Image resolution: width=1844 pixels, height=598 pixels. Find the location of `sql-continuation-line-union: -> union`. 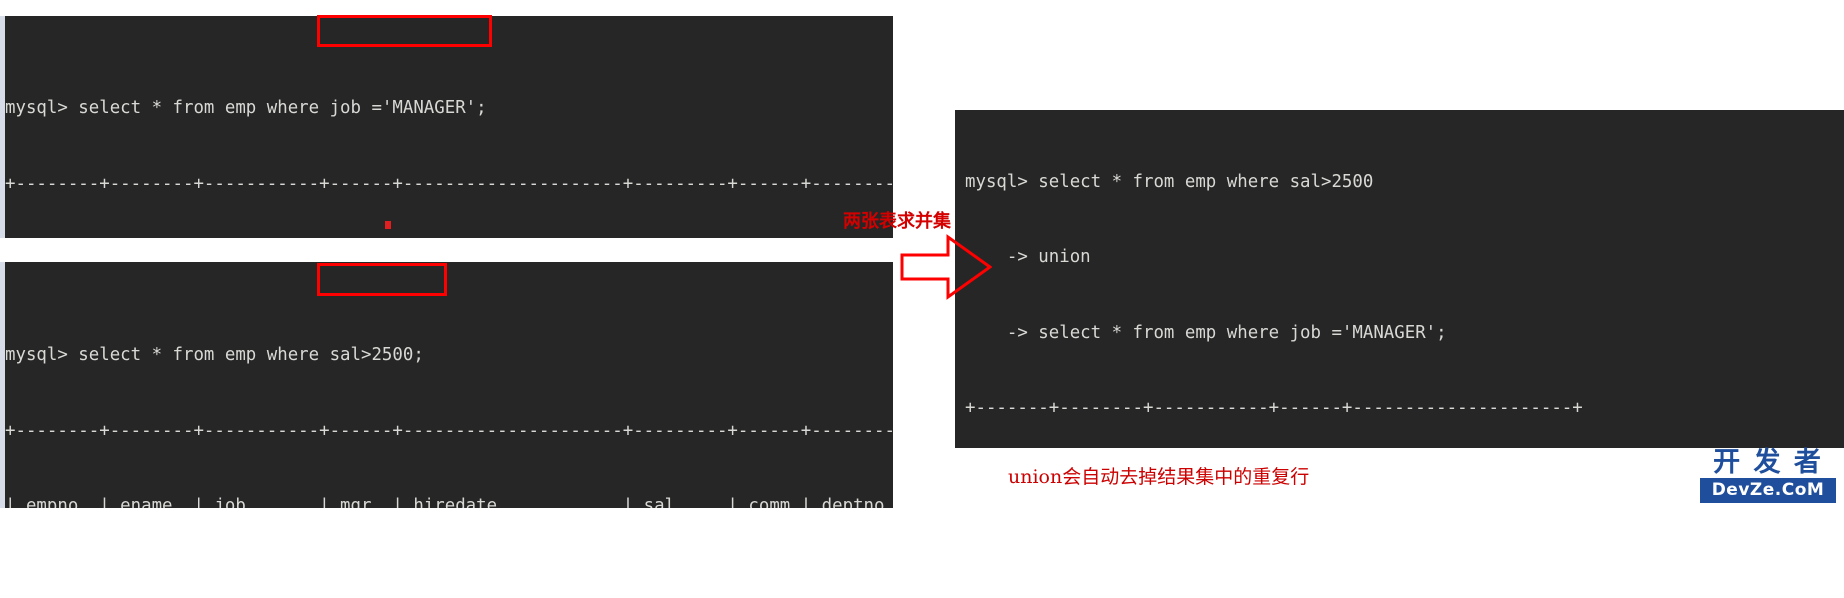

sql-continuation-line-union: -> union is located at coordinates (1028, 257).